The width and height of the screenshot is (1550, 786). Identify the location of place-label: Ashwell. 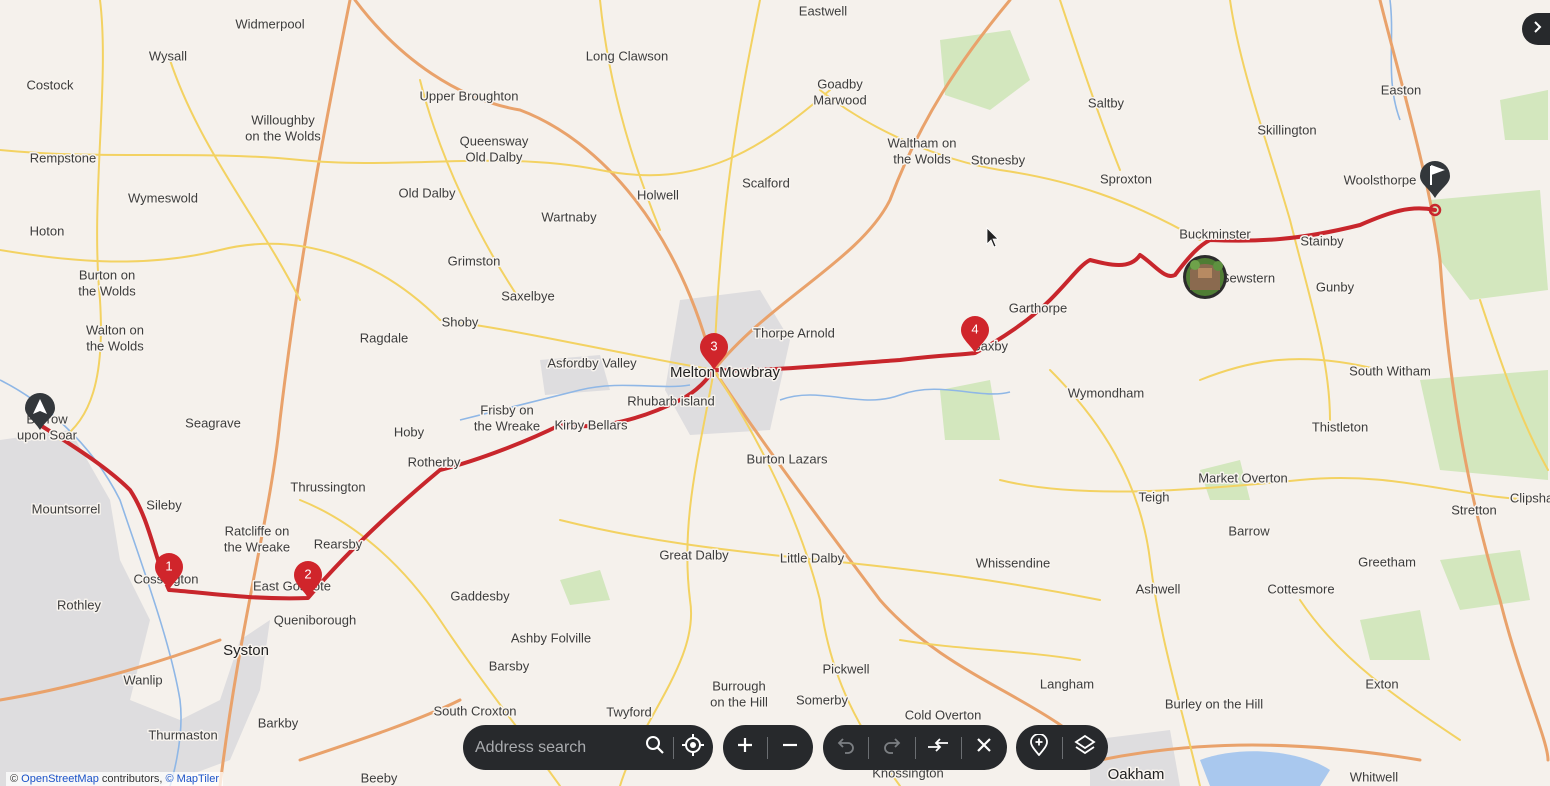
(1158, 588).